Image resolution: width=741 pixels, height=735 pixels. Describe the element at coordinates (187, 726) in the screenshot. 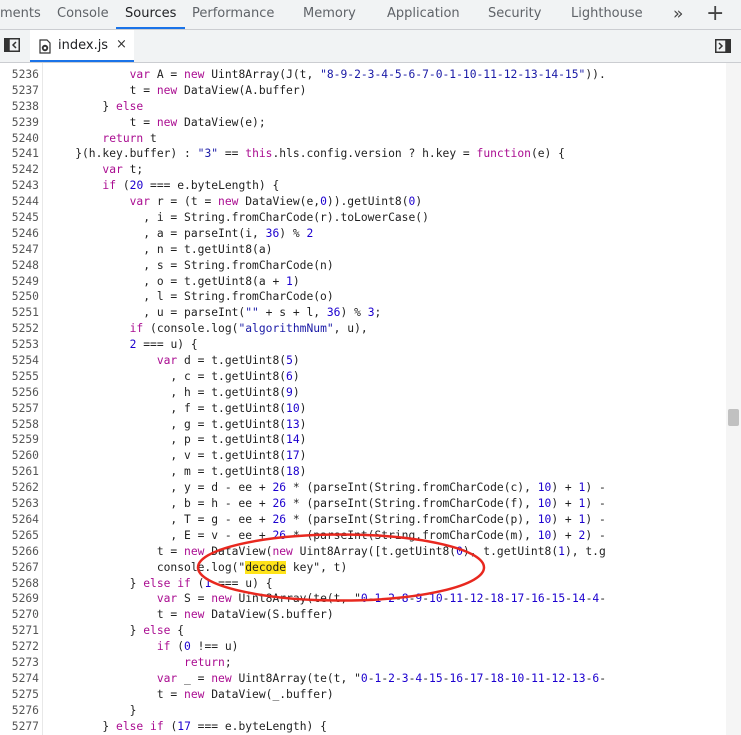

I see `code-line: } else if (17 === e.byteLength) {` at that location.